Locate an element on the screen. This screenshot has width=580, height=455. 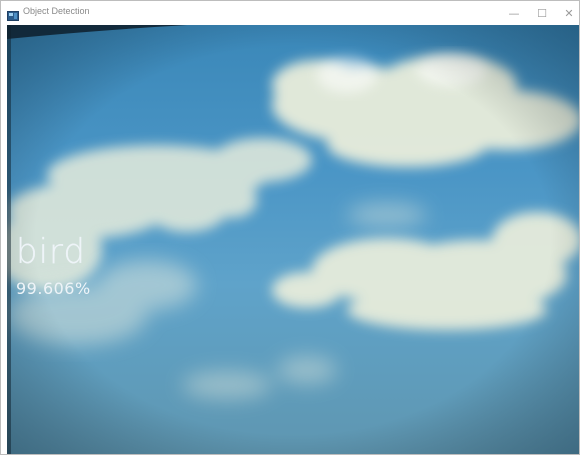
window-title: Object Detection is located at coordinates (56, 11).